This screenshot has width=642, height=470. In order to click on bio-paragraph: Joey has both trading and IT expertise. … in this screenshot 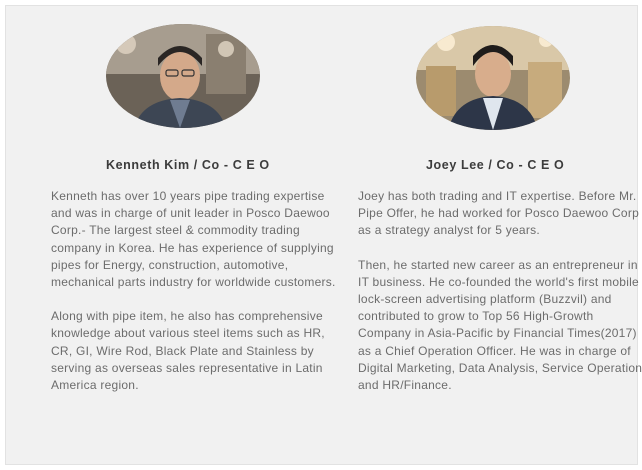, I will do `click(499, 213)`.